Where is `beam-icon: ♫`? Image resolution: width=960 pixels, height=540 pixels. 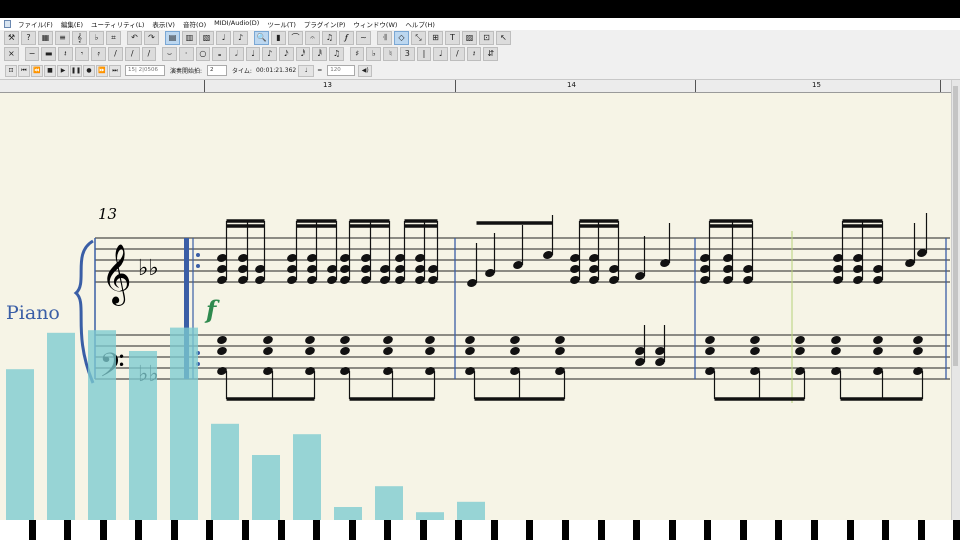 beam-icon: ♫ is located at coordinates (336, 54).